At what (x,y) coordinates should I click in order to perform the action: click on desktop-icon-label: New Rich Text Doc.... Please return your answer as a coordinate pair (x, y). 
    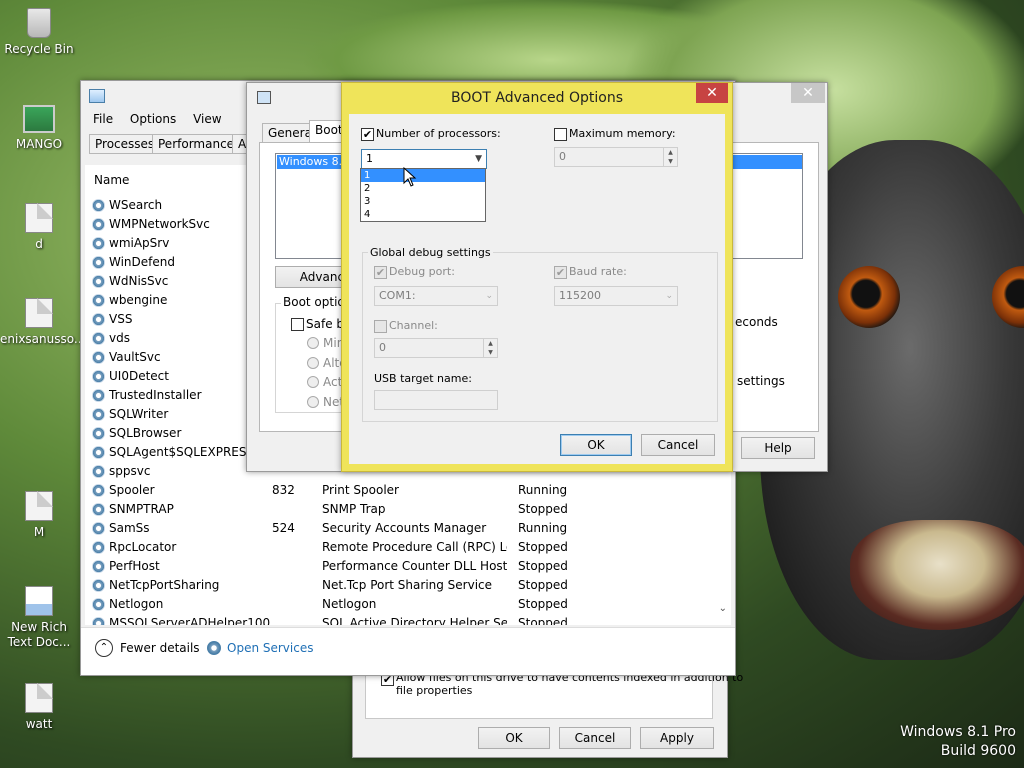
    Looking at the image, I should click on (39, 634).